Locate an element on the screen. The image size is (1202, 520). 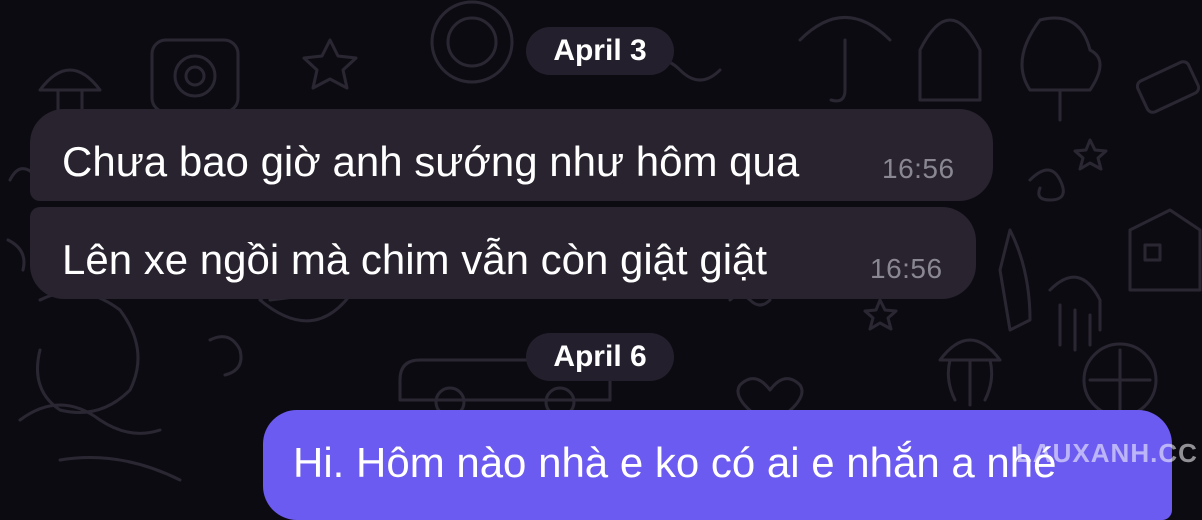
message-text: Chưa bao giờ anh sướng như hôm qua is located at coordinates (431, 161).